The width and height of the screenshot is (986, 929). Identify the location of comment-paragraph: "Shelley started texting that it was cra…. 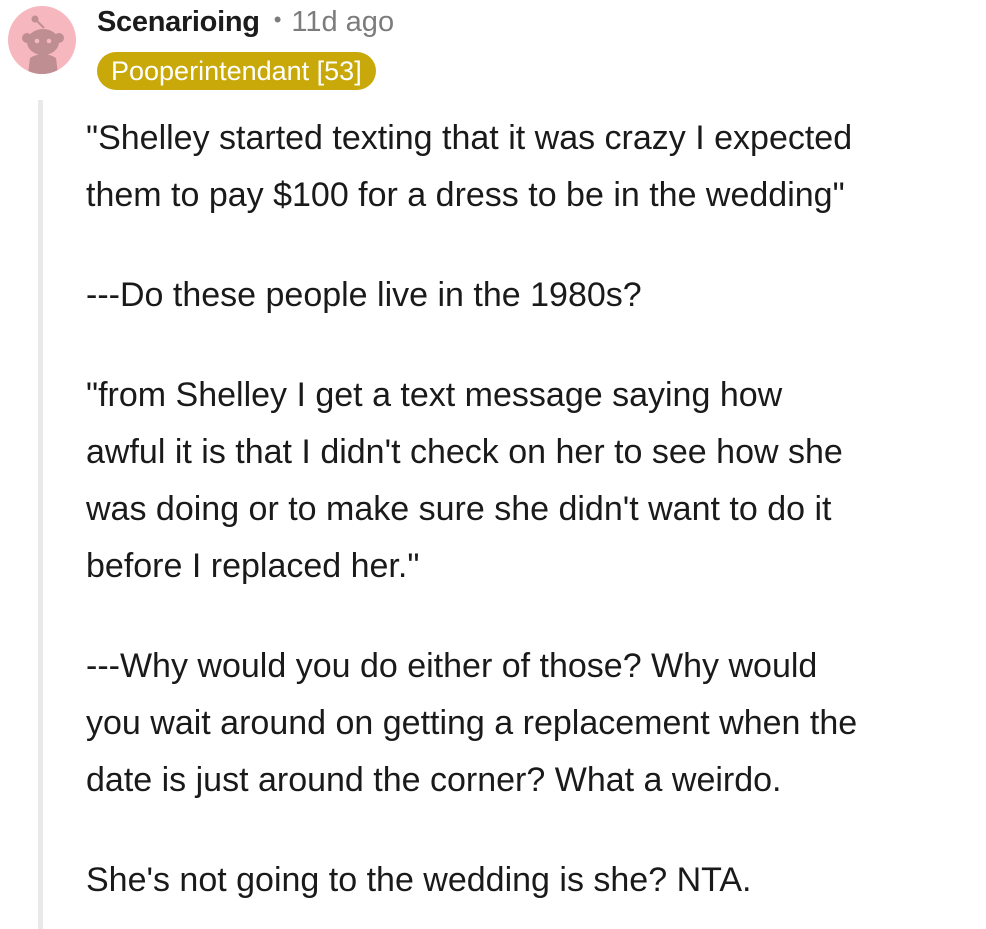
(469, 166).